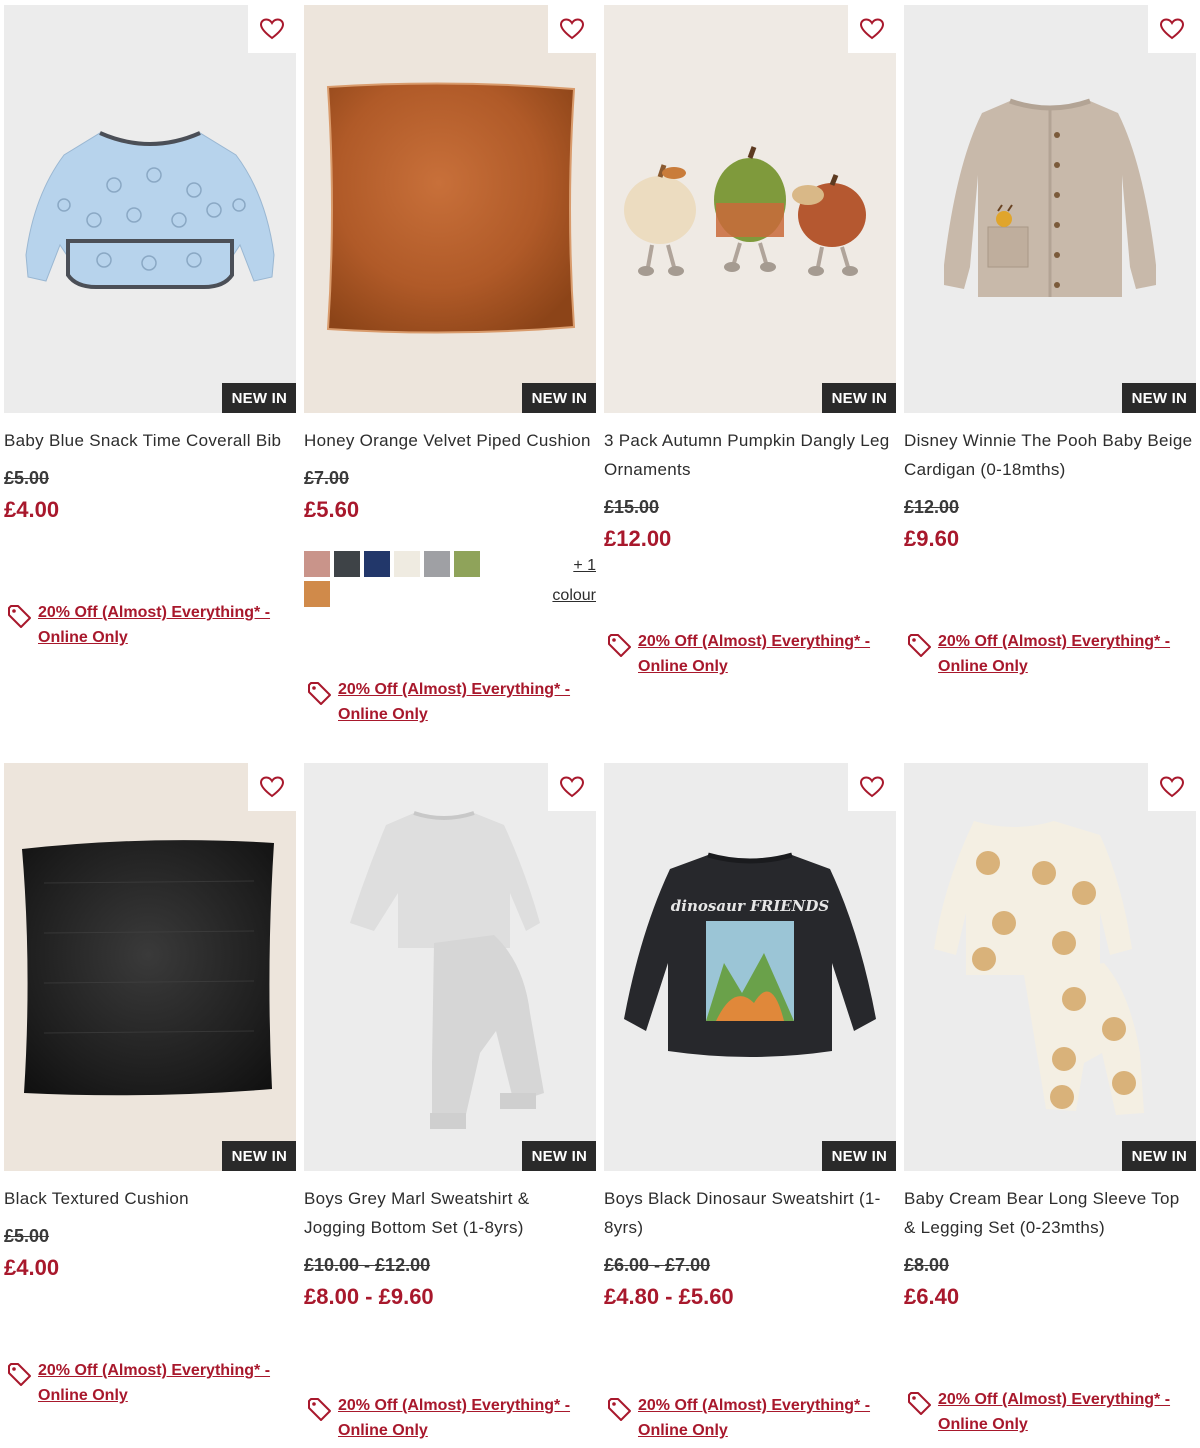 This screenshot has width=1200, height=1448. What do you see at coordinates (150, 1198) in the screenshot?
I see `product-title: Black Textured Cushion` at bounding box center [150, 1198].